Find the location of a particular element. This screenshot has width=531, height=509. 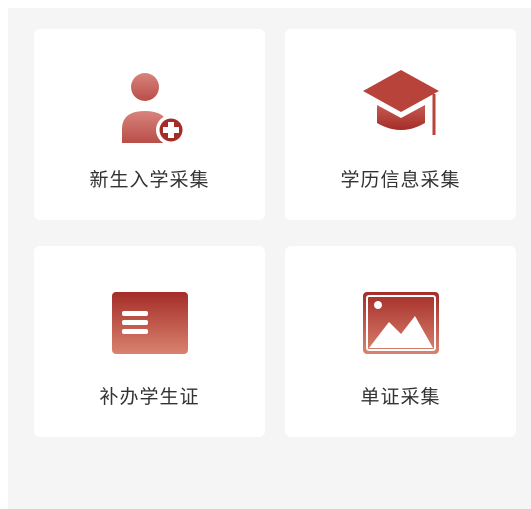

person-add-icon is located at coordinates (150, 107).